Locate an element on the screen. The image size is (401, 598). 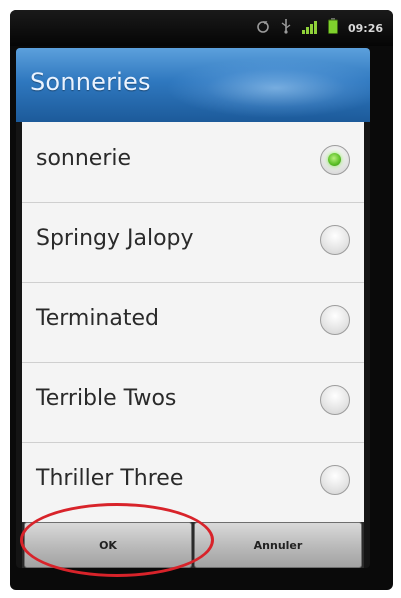
ringtone-label: Springy Jalopy is located at coordinates (115, 238).